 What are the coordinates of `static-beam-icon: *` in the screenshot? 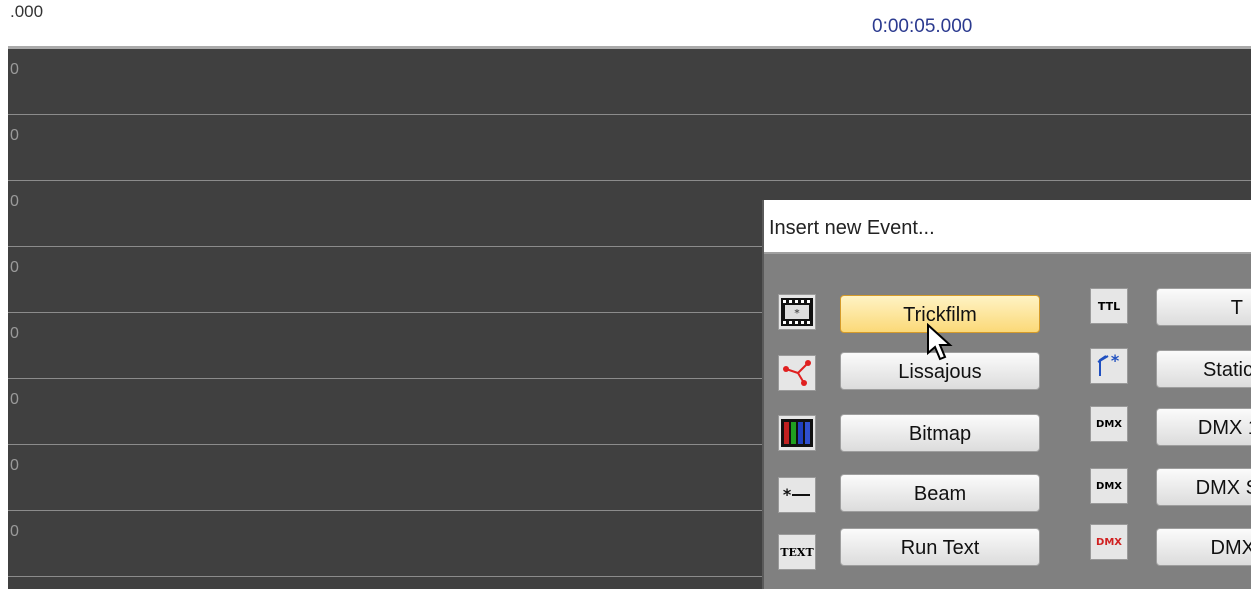 It's located at (1109, 366).